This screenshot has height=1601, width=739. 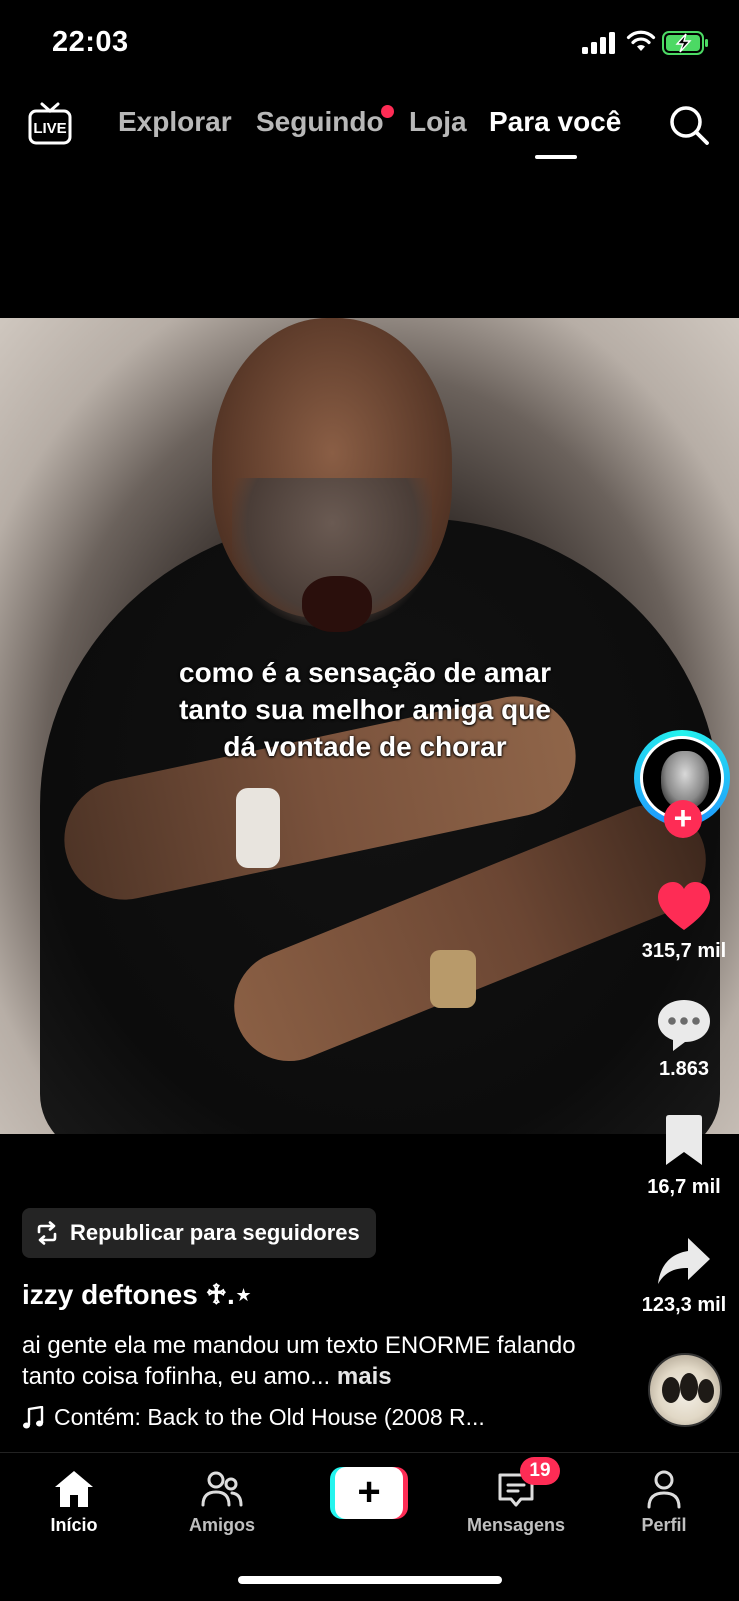 I want to click on plus-icon: +, so click(x=369, y=1493).